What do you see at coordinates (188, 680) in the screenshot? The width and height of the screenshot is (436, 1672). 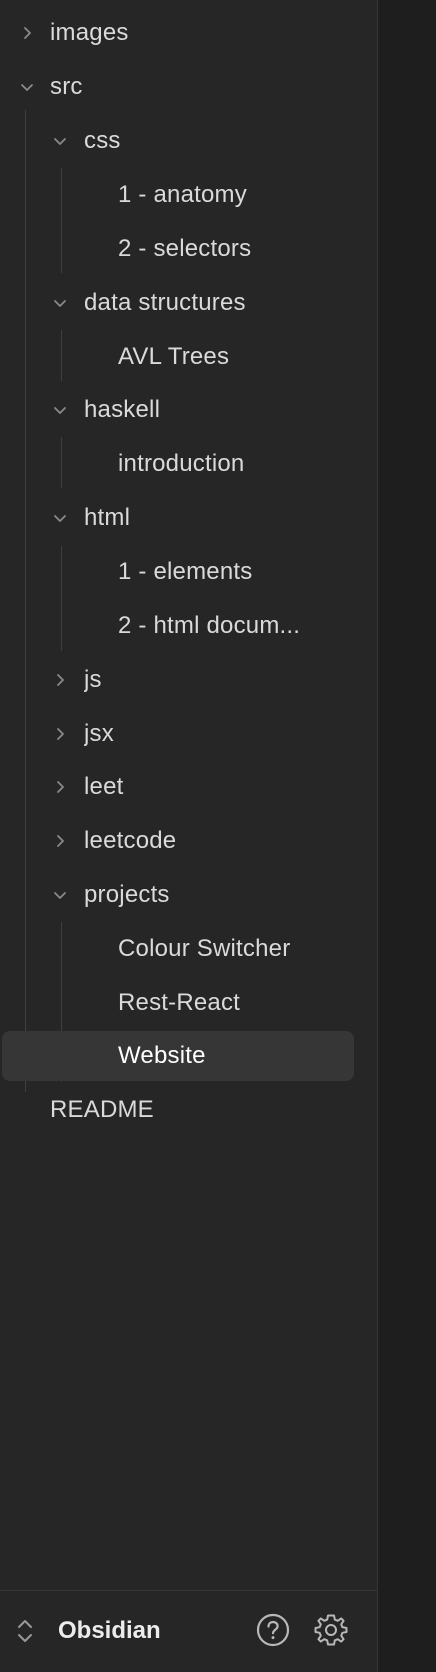 I see `folder-js: js` at bounding box center [188, 680].